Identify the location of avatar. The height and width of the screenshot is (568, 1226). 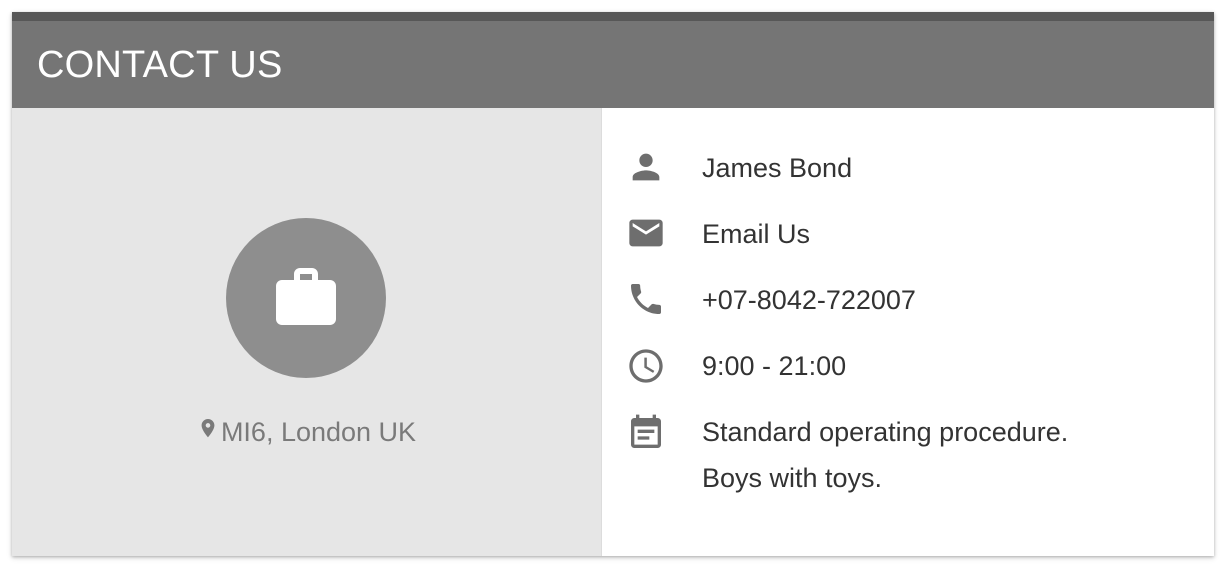
(306, 298).